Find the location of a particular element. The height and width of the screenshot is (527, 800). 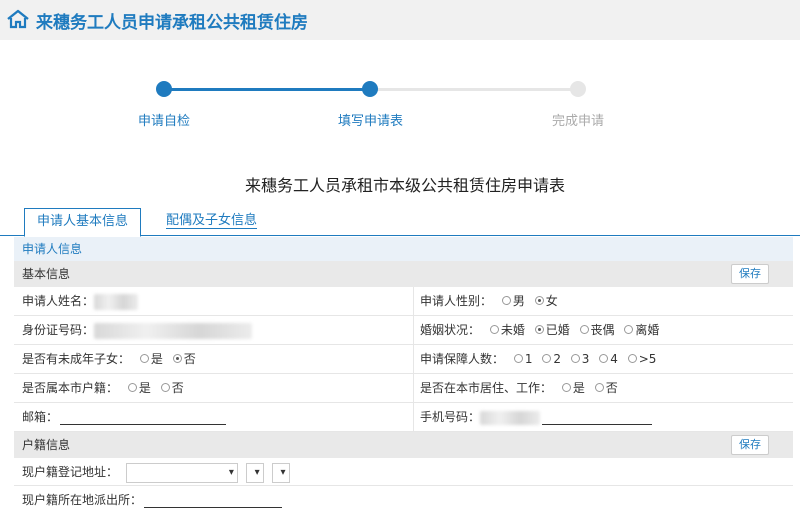

email-field: 邮箱： is located at coordinates (124, 417).